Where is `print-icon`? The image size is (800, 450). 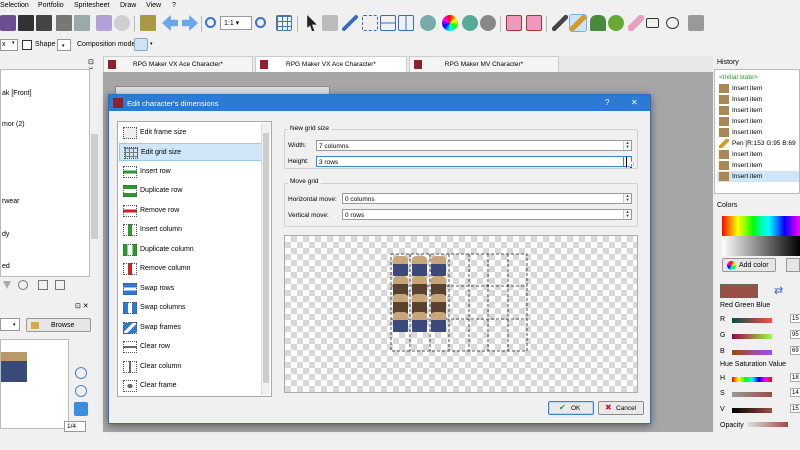 print-icon is located at coordinates (82, 23).